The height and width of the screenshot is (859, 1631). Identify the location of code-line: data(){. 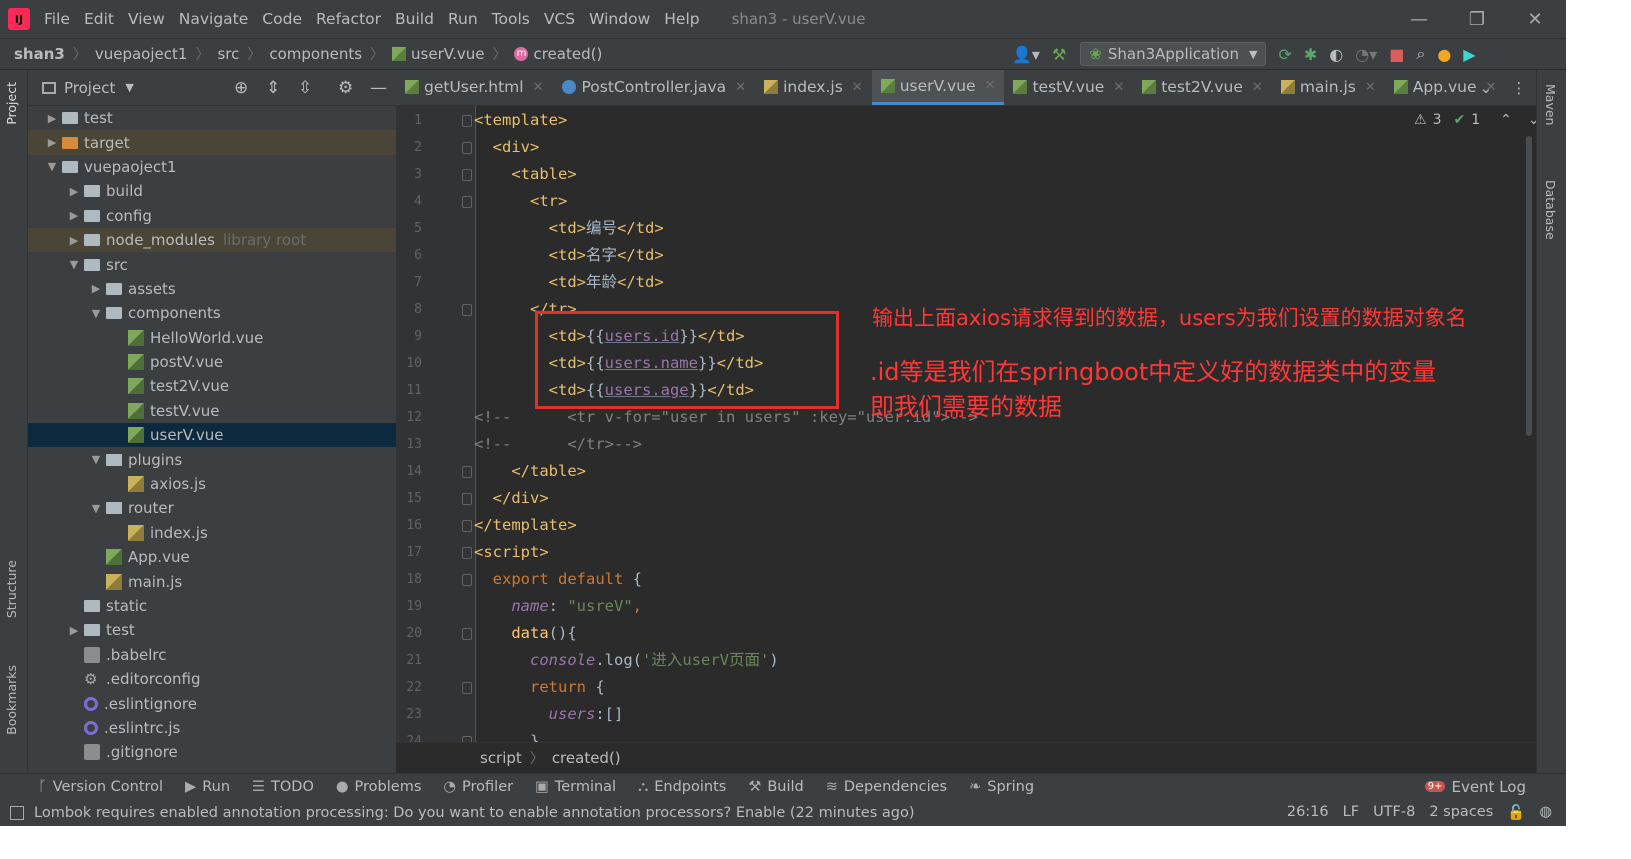
(525, 633).